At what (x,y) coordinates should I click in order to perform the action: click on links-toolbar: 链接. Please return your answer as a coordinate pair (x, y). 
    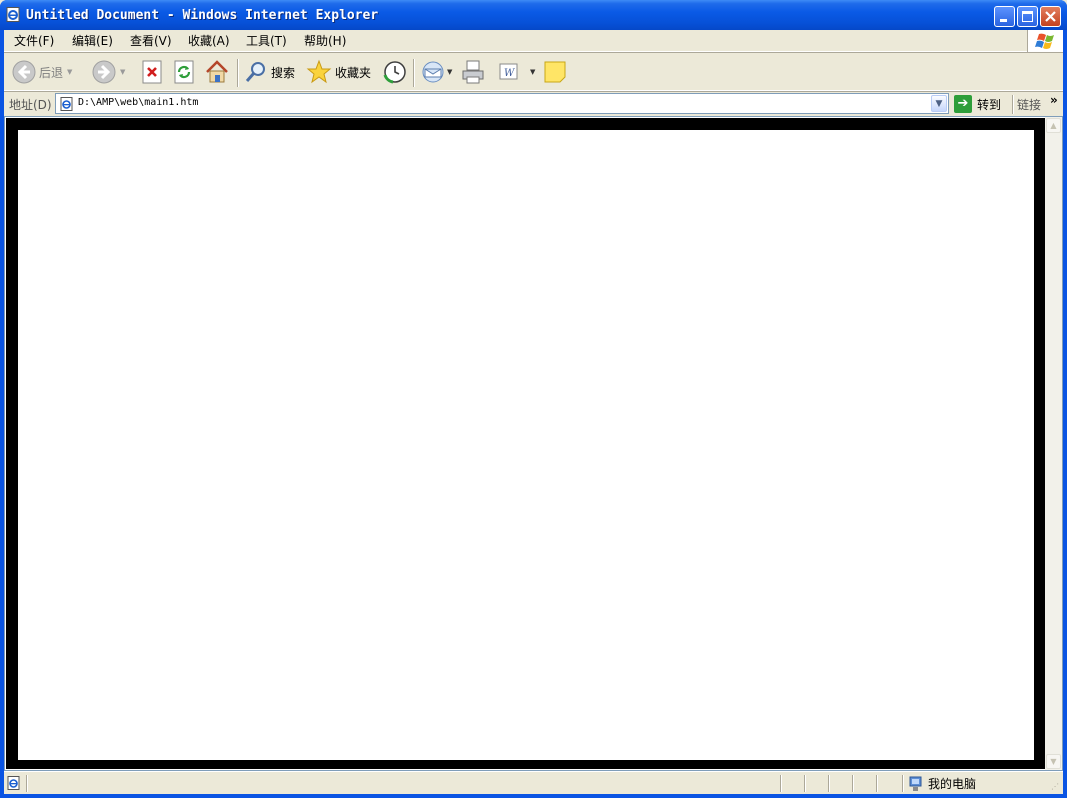
    Looking at the image, I should click on (1029, 104).